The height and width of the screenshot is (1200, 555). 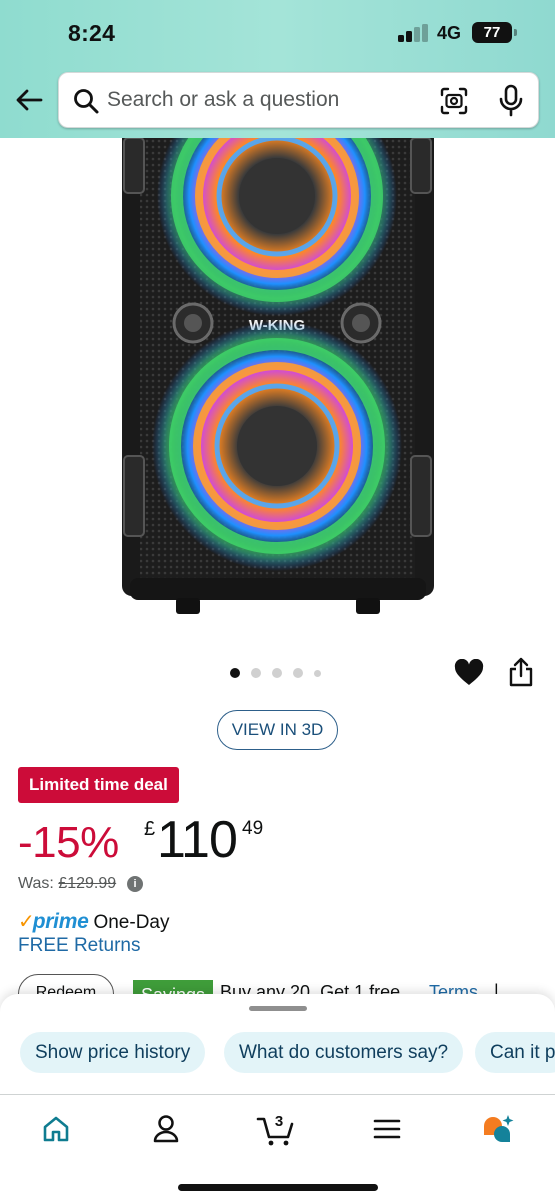 I want to click on status-time: 8:24, so click(x=92, y=33).